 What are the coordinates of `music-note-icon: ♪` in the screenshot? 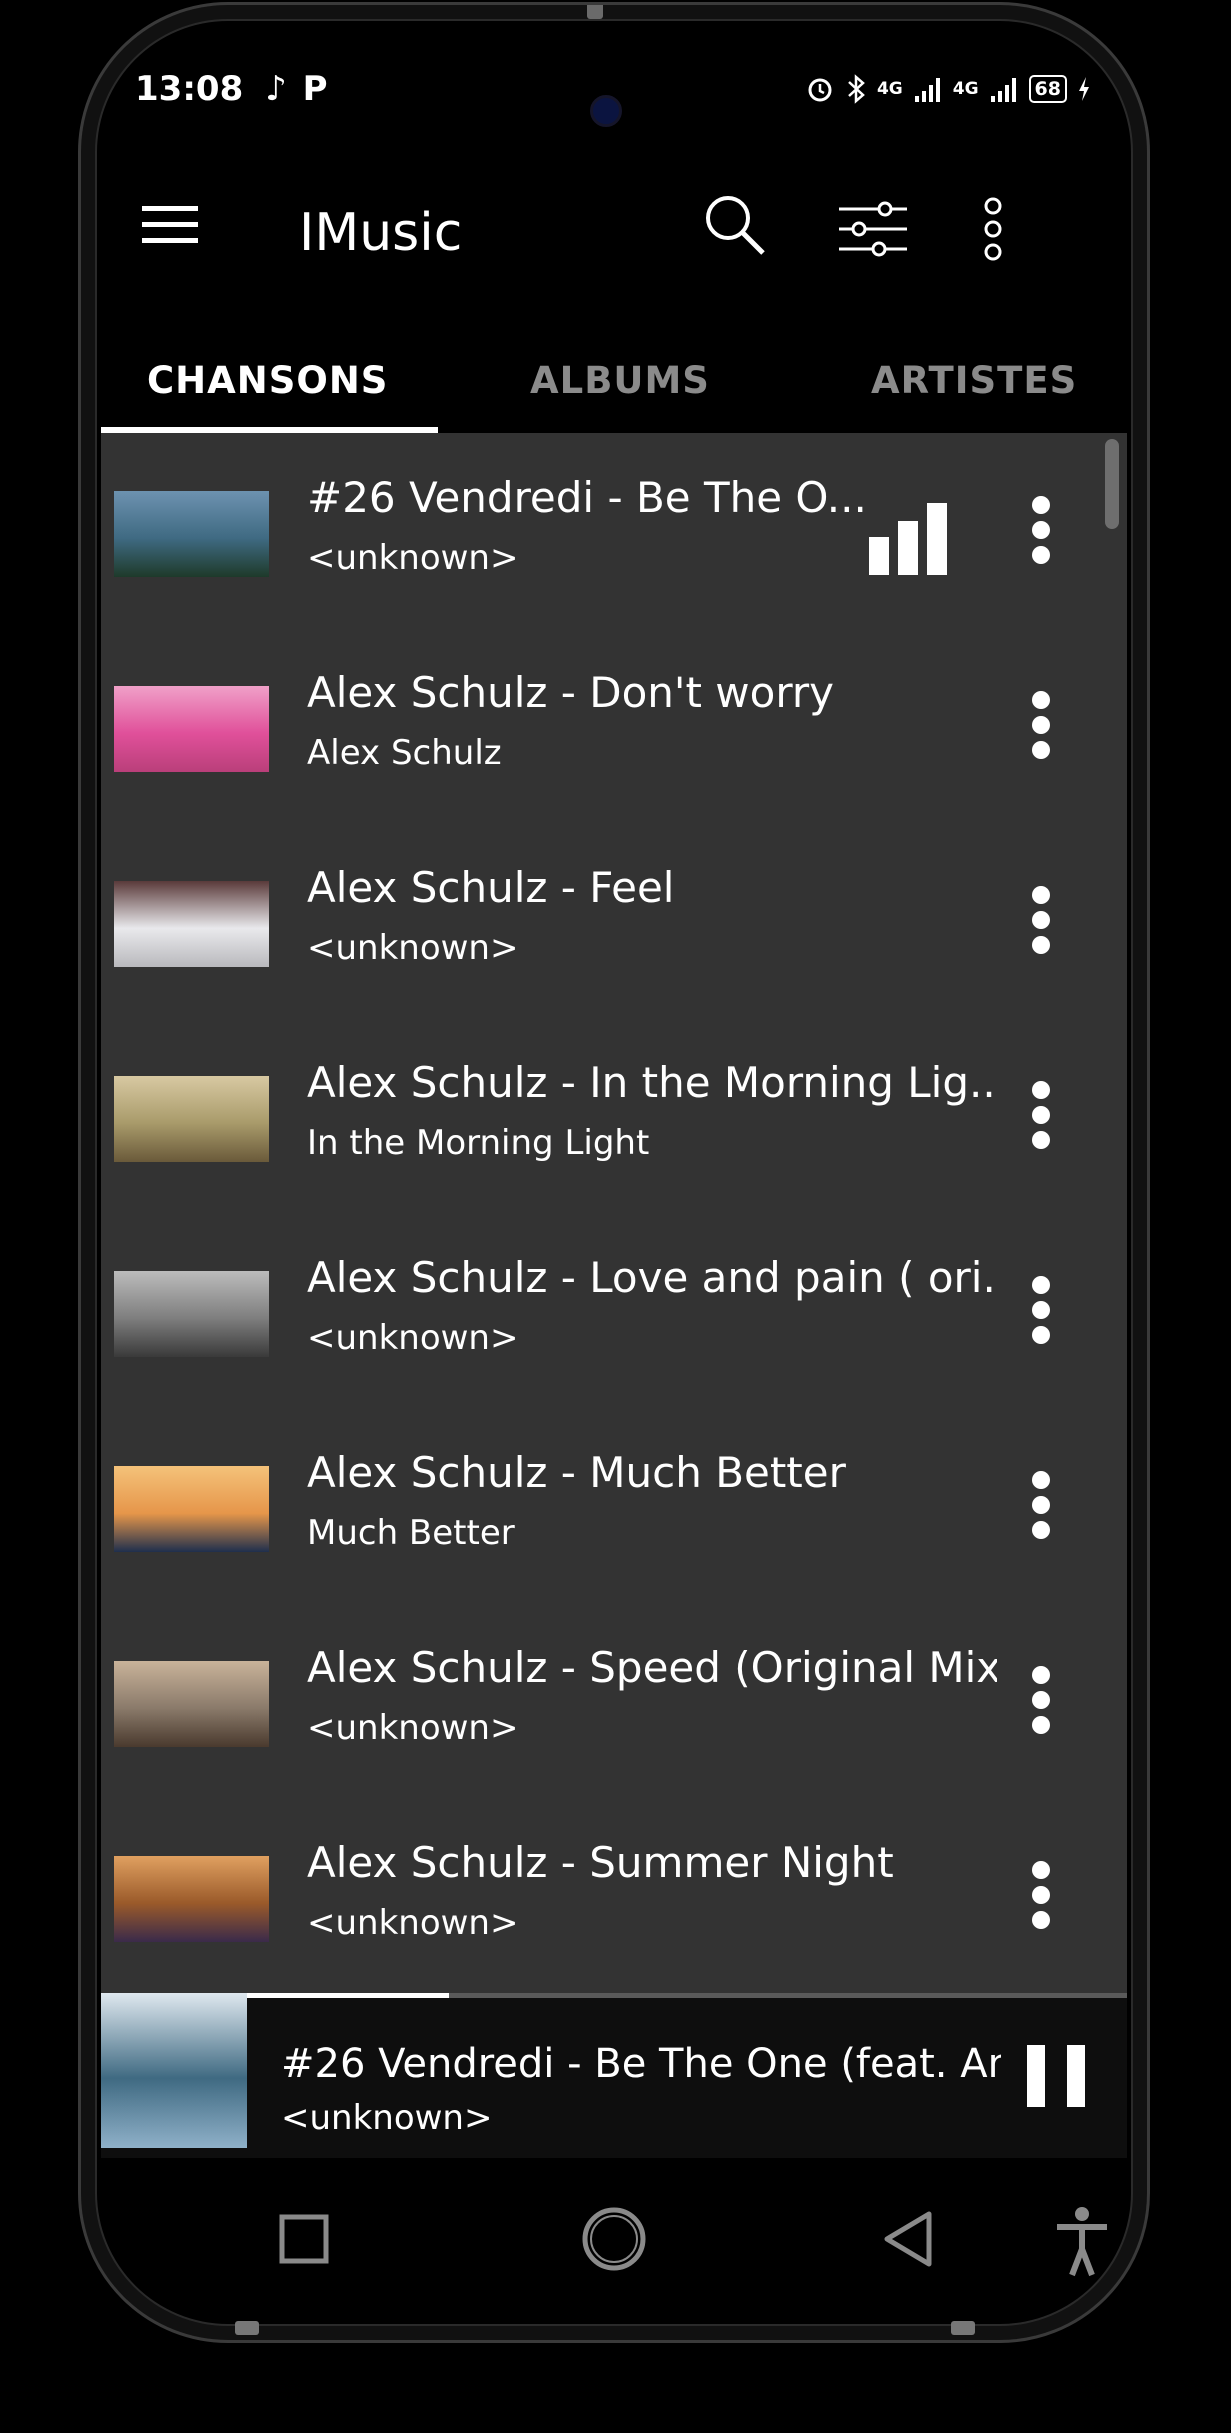 It's located at (276, 89).